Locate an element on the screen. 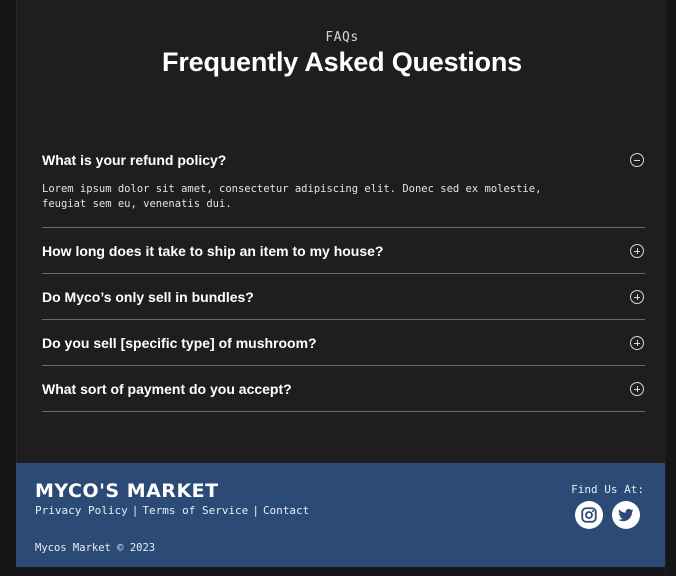 This screenshot has width=676, height=576. find-us-label: Find Us At: is located at coordinates (607, 489).